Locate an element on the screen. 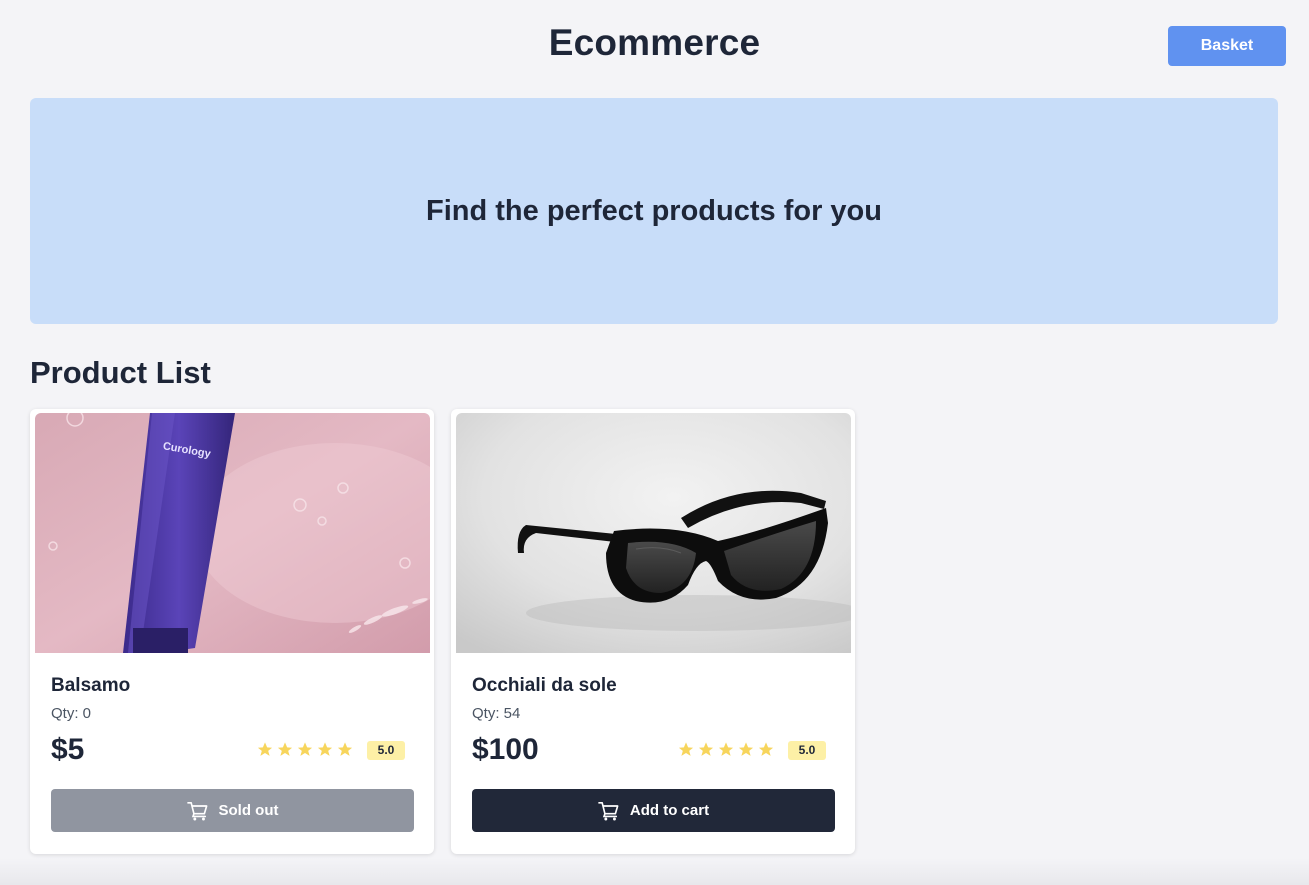  sold-out-button: Sold out is located at coordinates (232, 810).